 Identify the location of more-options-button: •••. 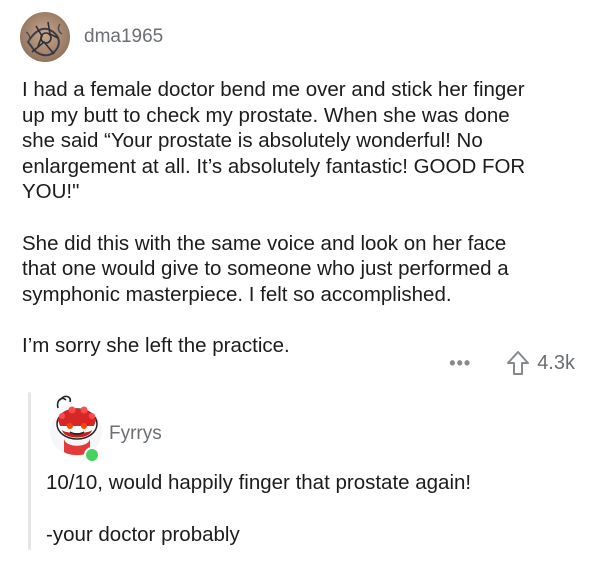
(460, 363).